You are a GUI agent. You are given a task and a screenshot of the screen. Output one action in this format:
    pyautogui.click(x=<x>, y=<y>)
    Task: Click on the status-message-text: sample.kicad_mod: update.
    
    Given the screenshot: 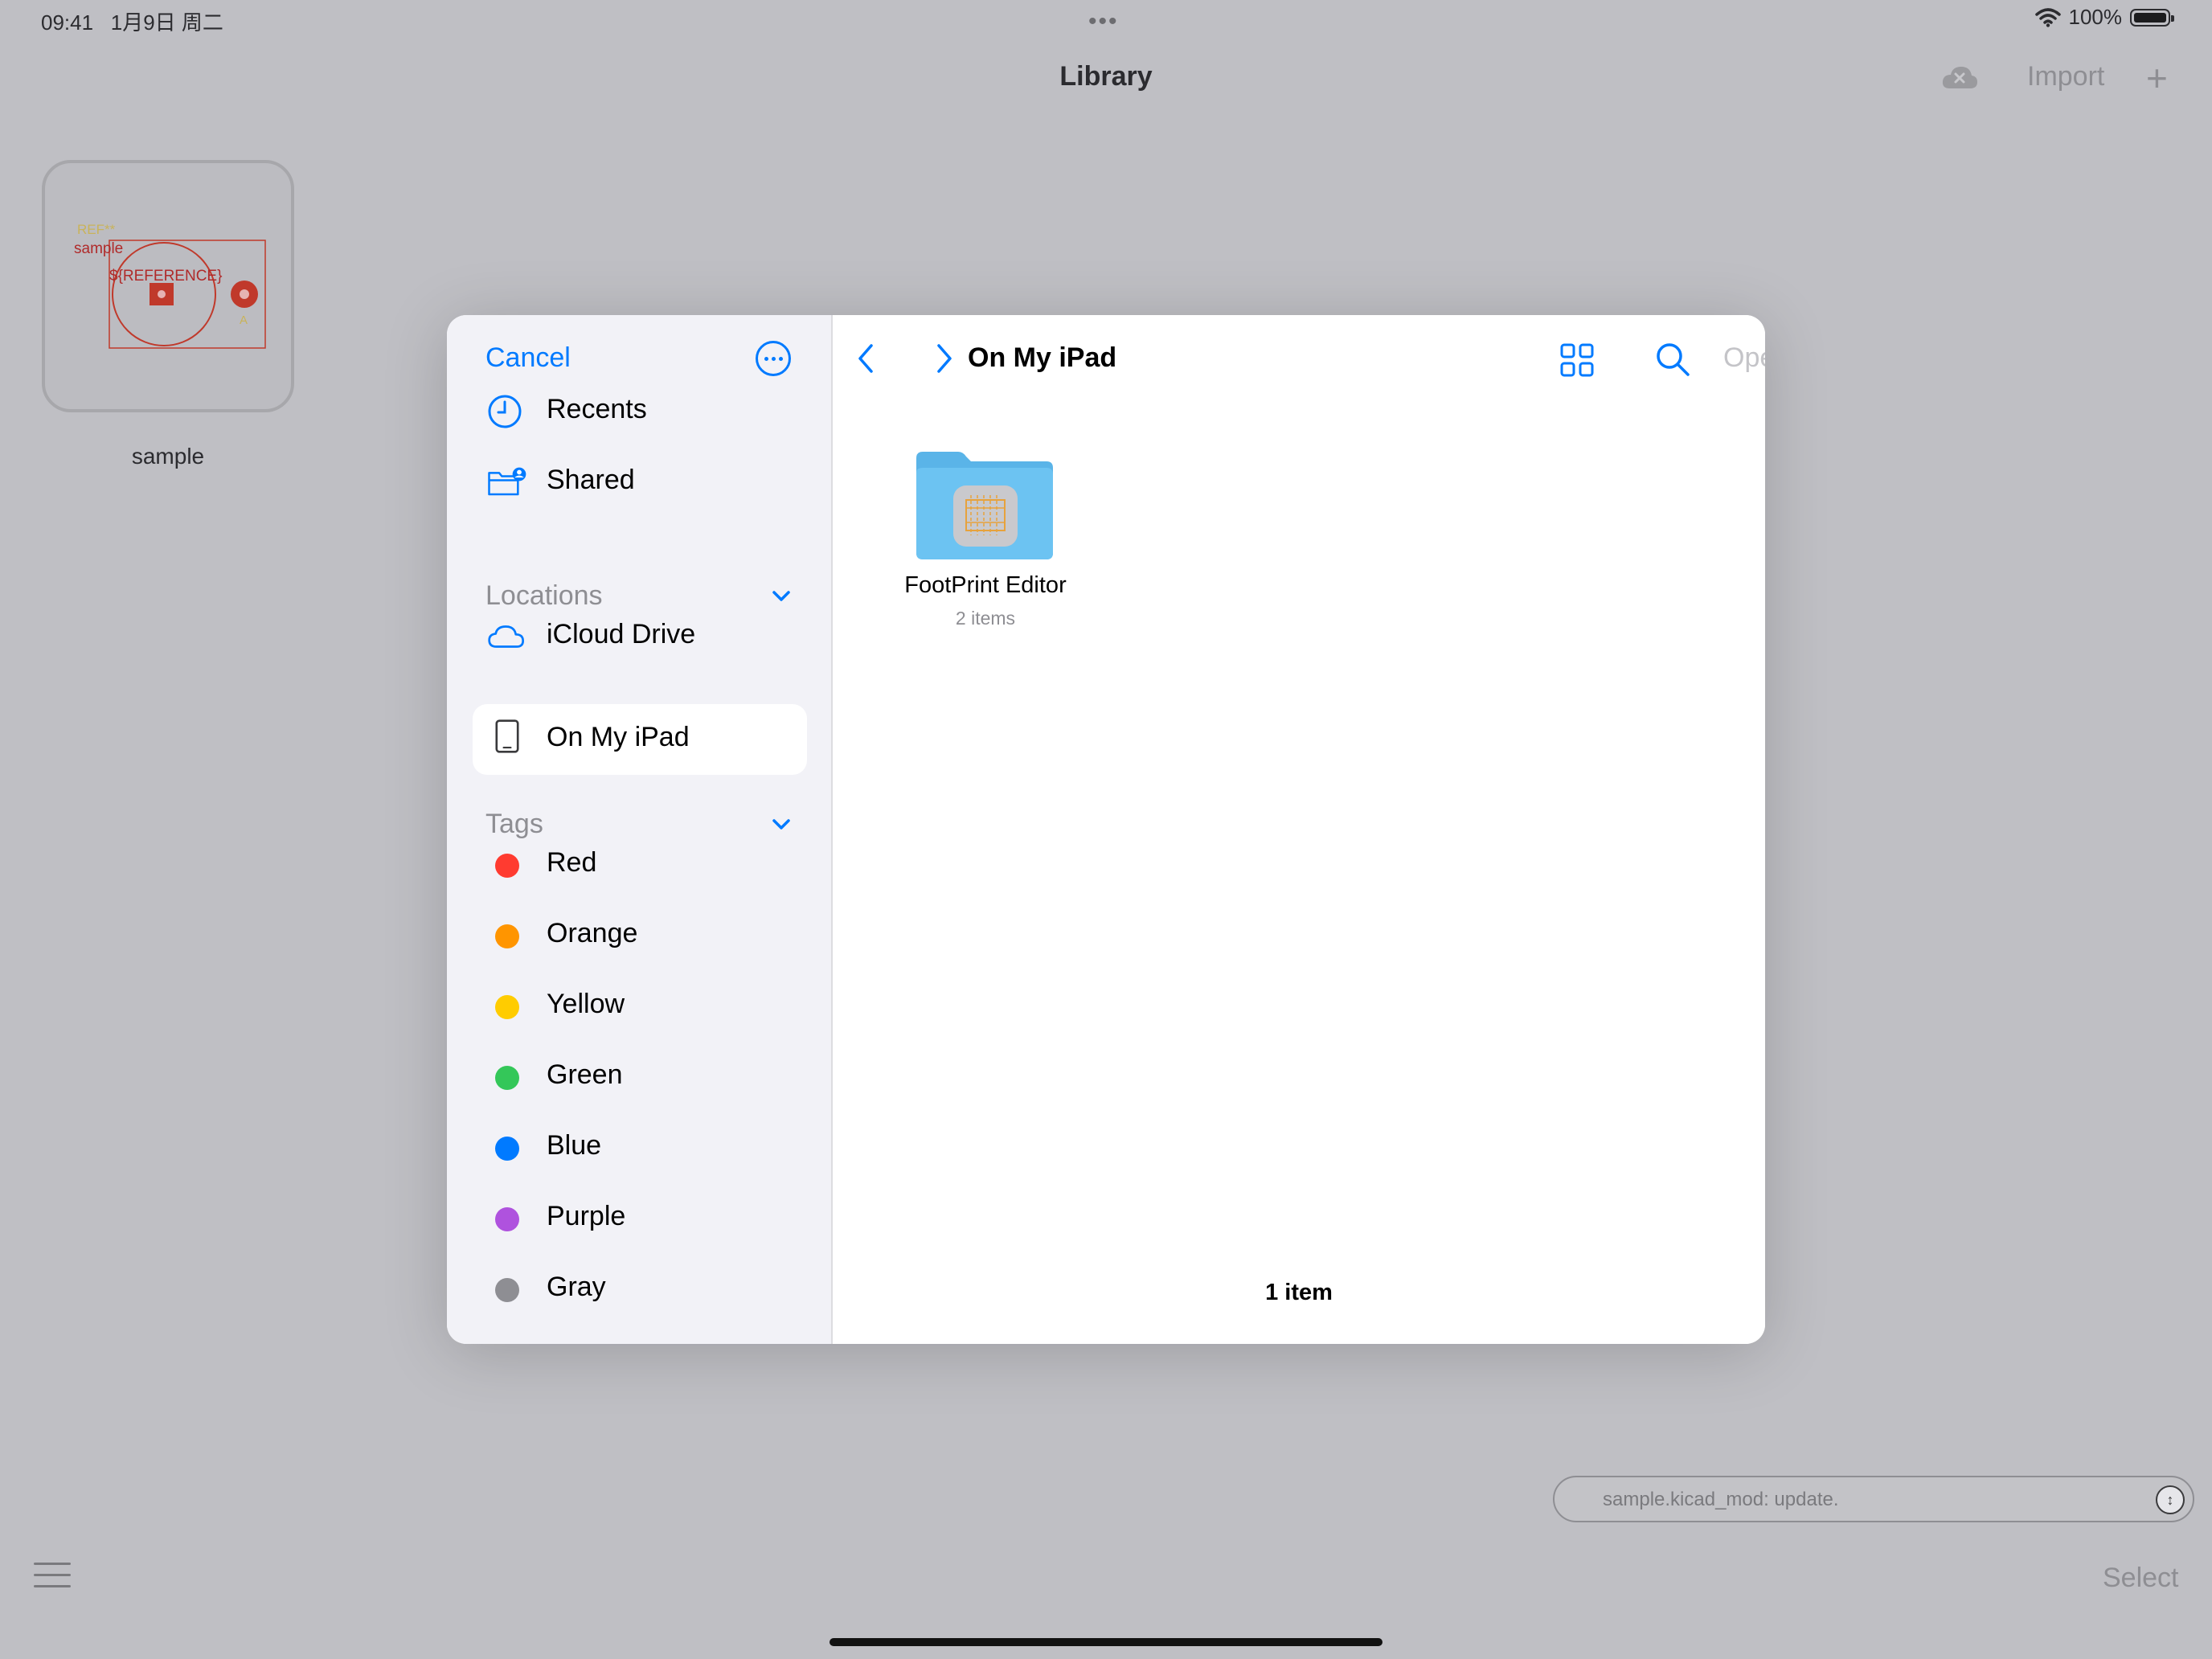 What is the action you would take?
    pyautogui.click(x=1721, y=1499)
    